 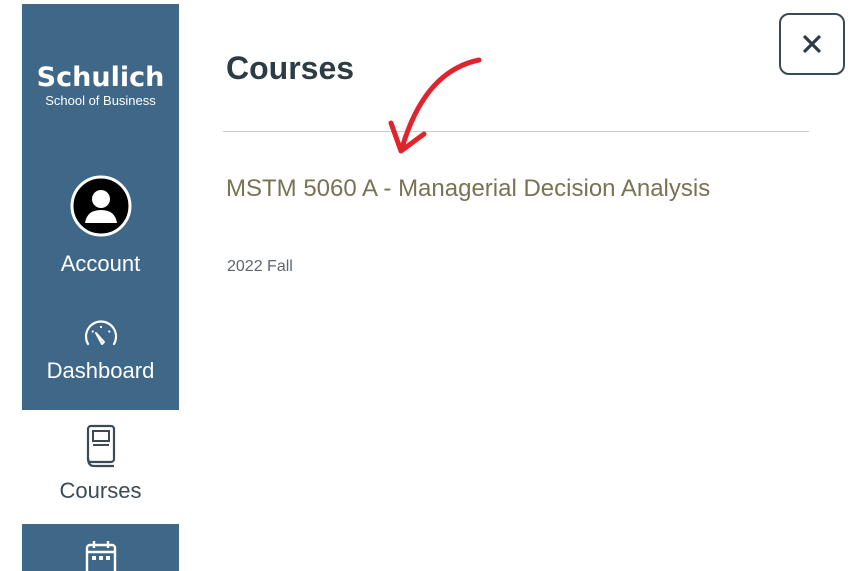 I want to click on nav-label-account: Account, so click(x=100, y=263).